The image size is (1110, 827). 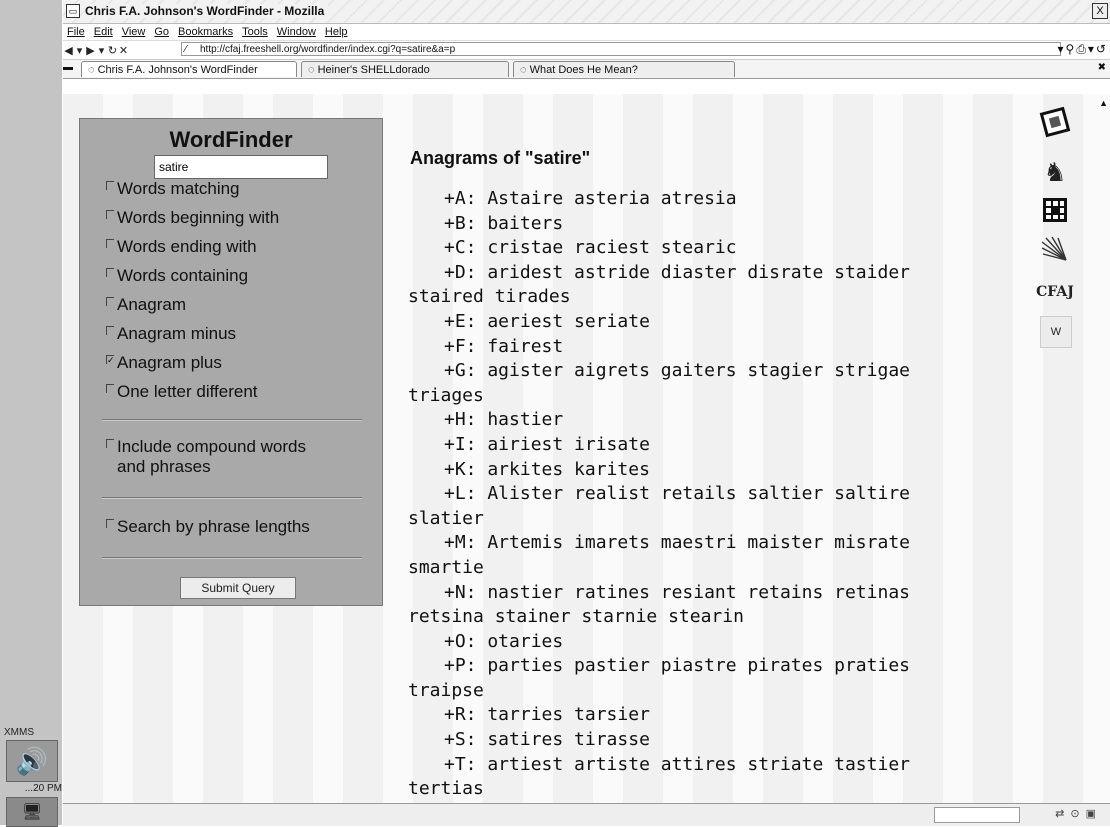 I want to click on forward-icon: ▶, so click(x=90, y=50).